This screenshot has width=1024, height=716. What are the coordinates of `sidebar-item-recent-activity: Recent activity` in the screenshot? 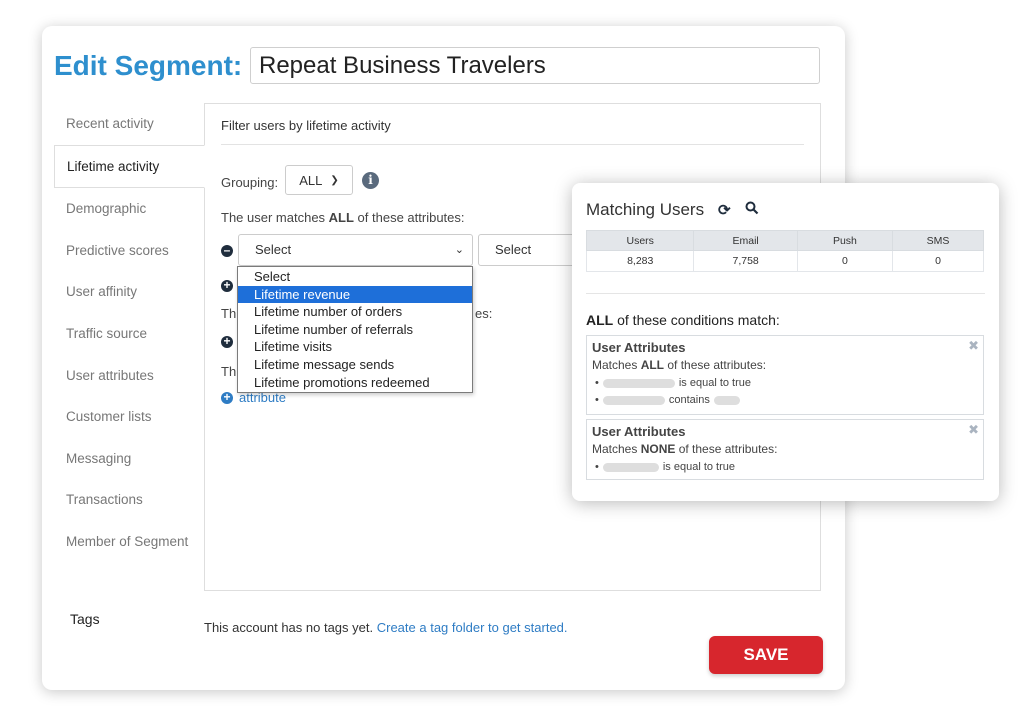 It's located at (129, 124).